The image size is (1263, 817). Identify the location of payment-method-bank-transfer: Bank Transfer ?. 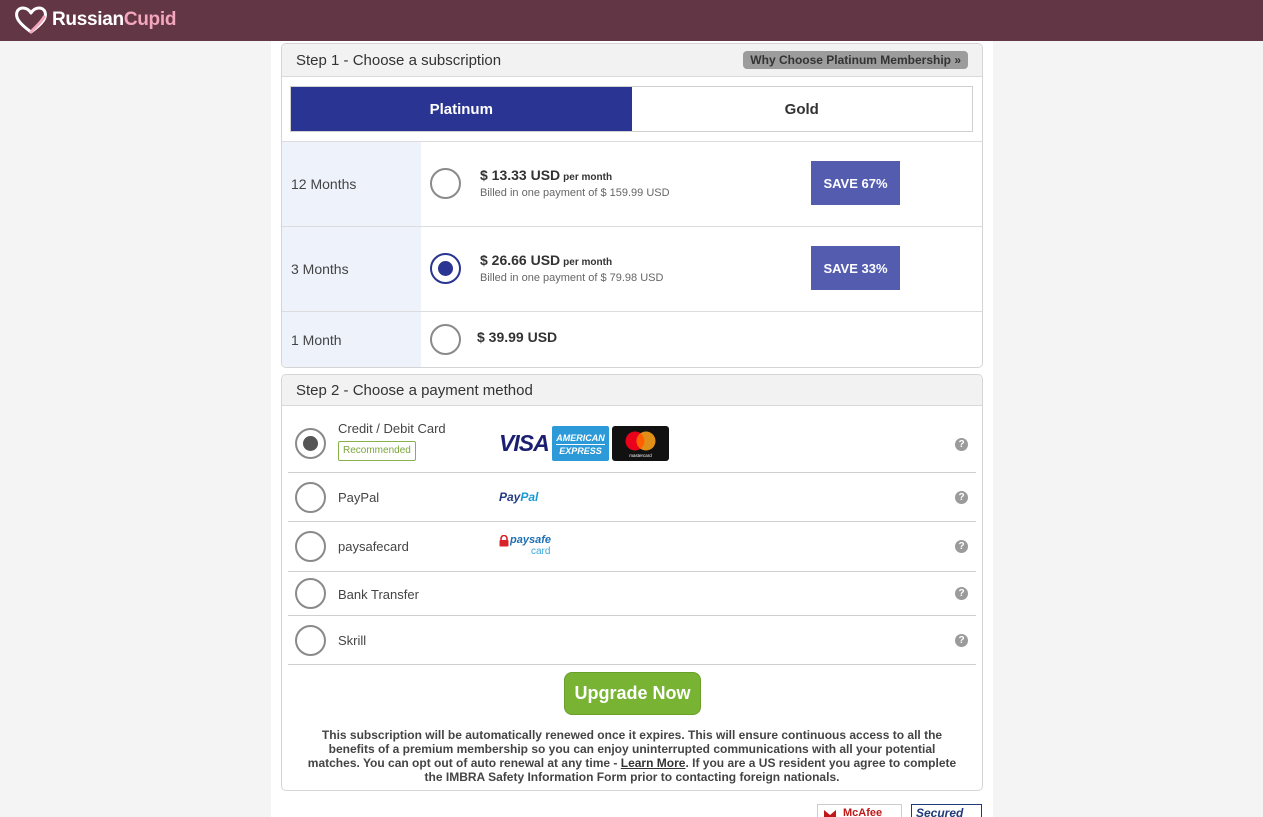
(632, 594).